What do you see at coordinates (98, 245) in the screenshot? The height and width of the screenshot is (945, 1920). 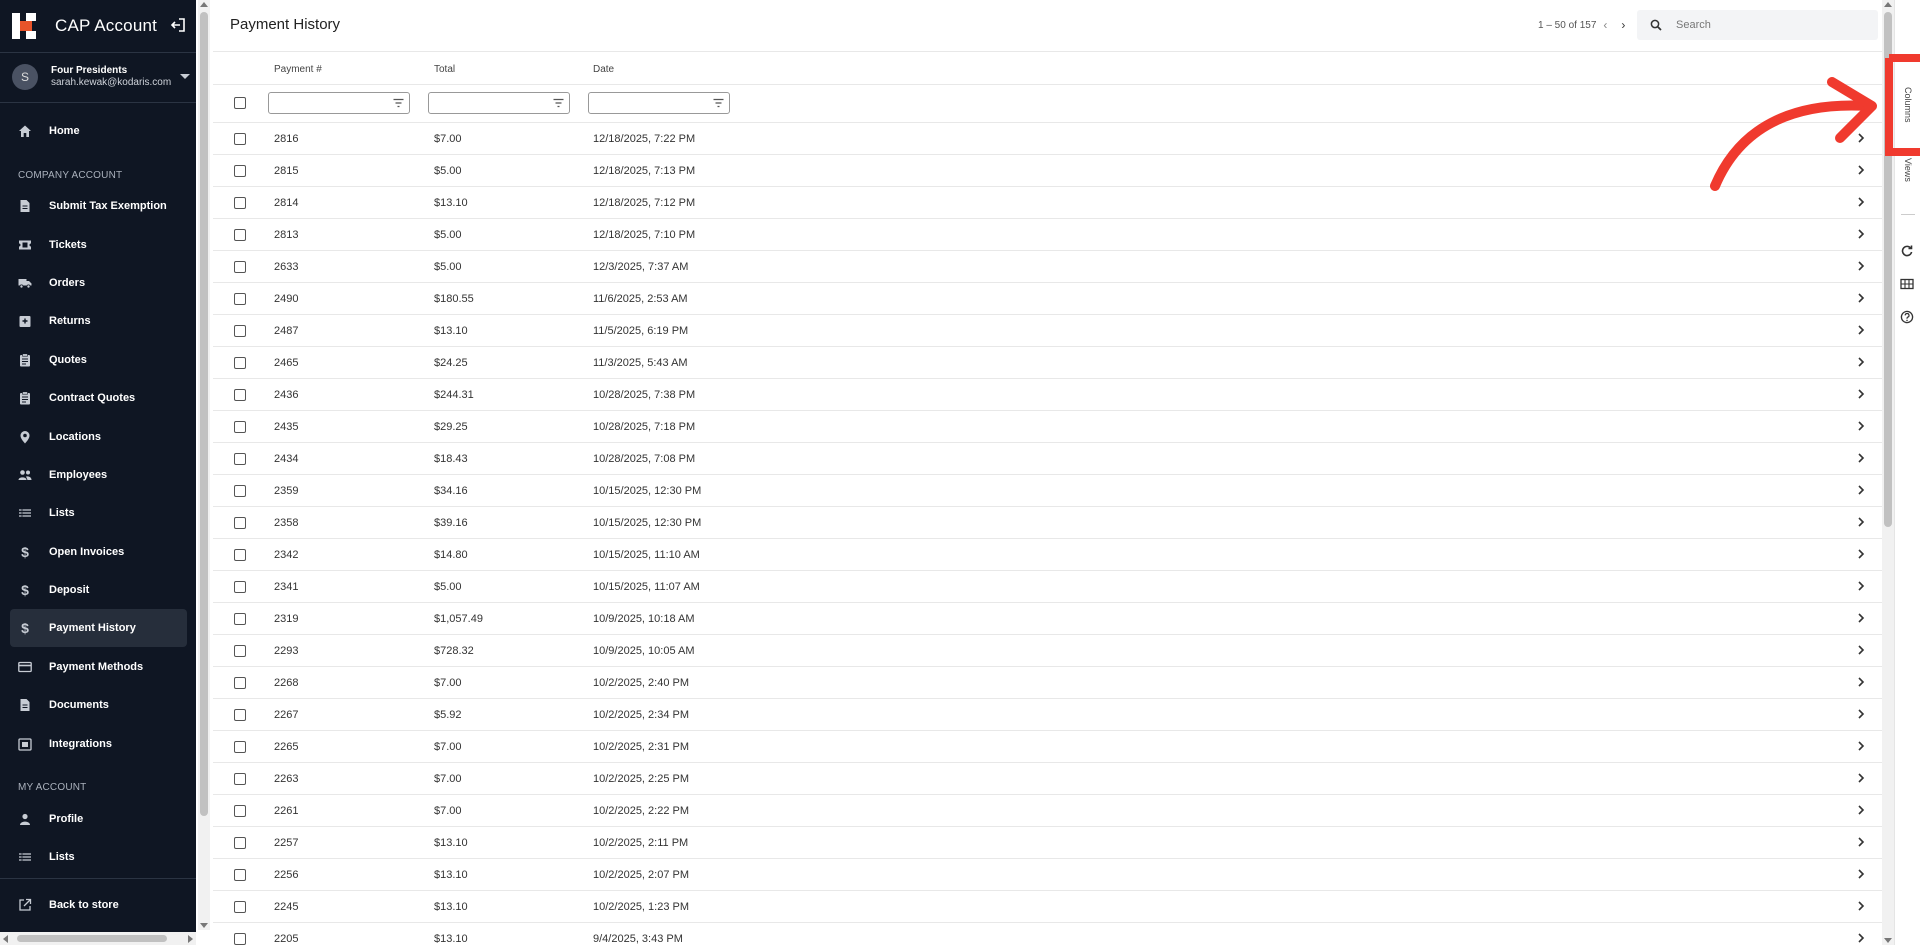 I see `sidebar-item-tickets: Tickets` at bounding box center [98, 245].